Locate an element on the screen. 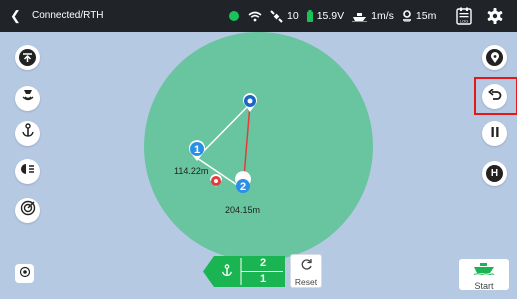  depth-value: 15m is located at coordinates (426, 16).